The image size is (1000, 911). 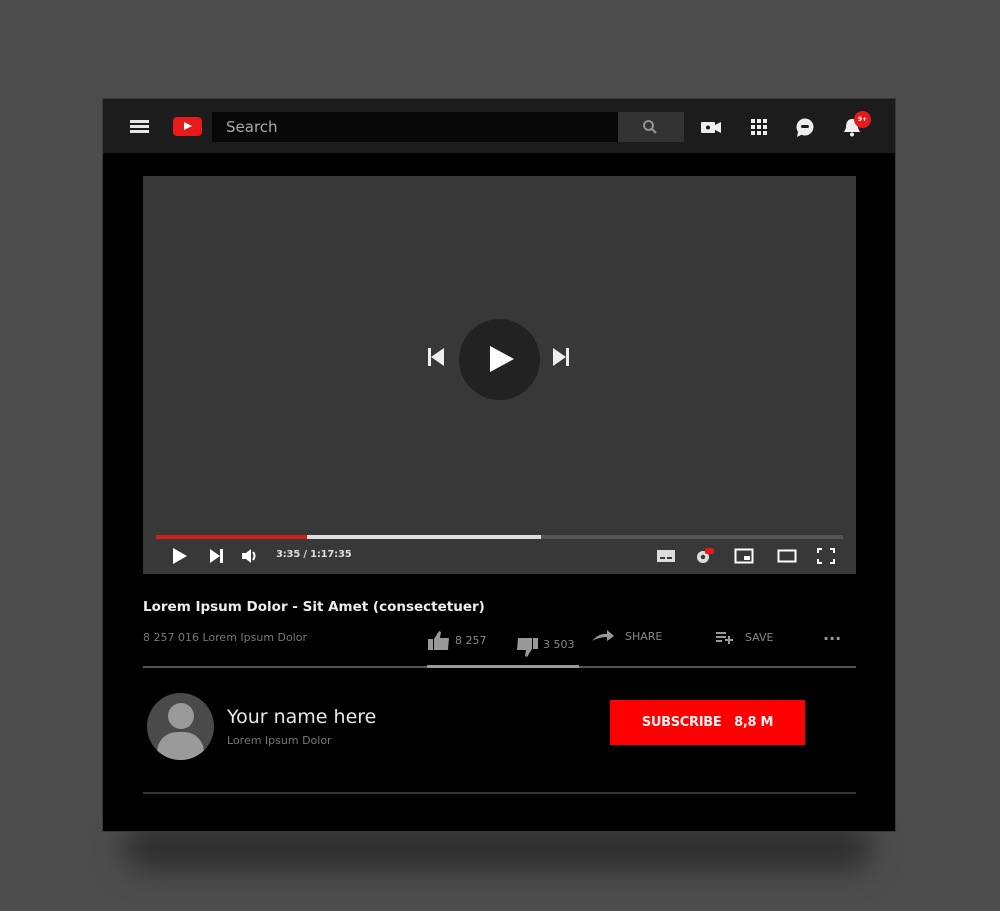 What do you see at coordinates (499, 793) in the screenshot?
I see `divider` at bounding box center [499, 793].